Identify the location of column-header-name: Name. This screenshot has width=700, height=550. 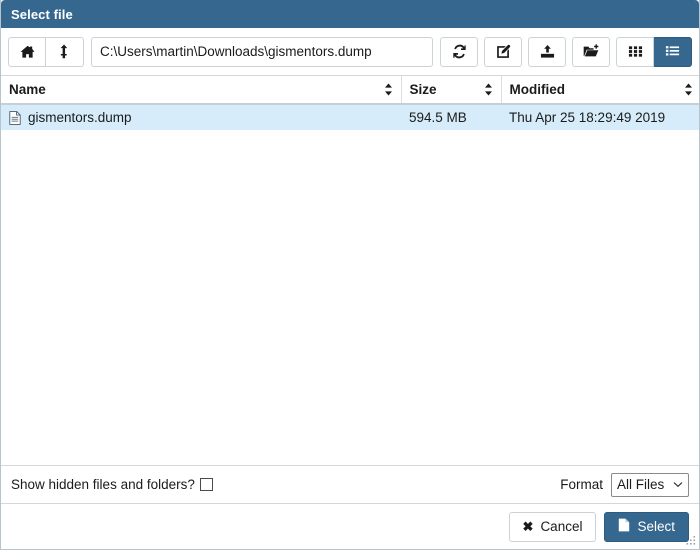
(201, 90).